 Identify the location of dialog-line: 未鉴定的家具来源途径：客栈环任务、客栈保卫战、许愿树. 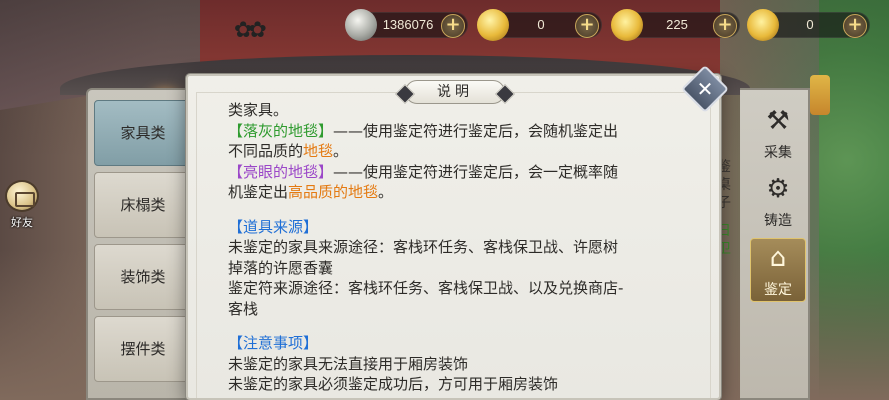
(463, 247).